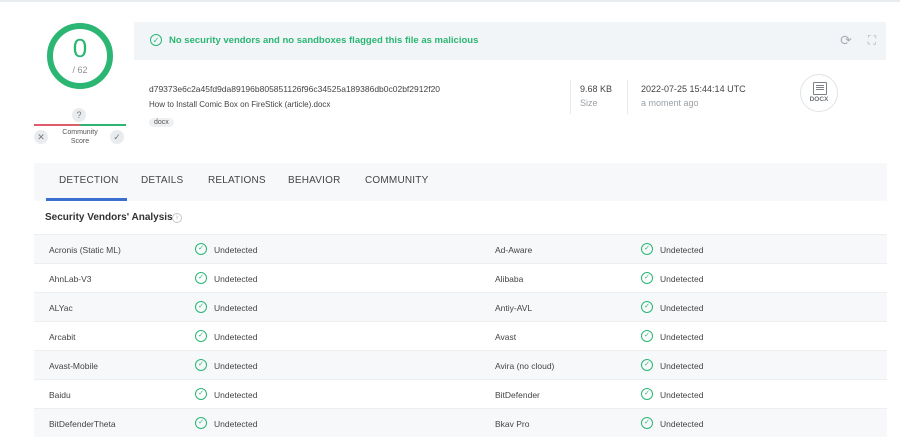 This screenshot has height=437, width=900. Describe the element at coordinates (62, 337) in the screenshot. I see `vendor-name: Arcabit` at that location.